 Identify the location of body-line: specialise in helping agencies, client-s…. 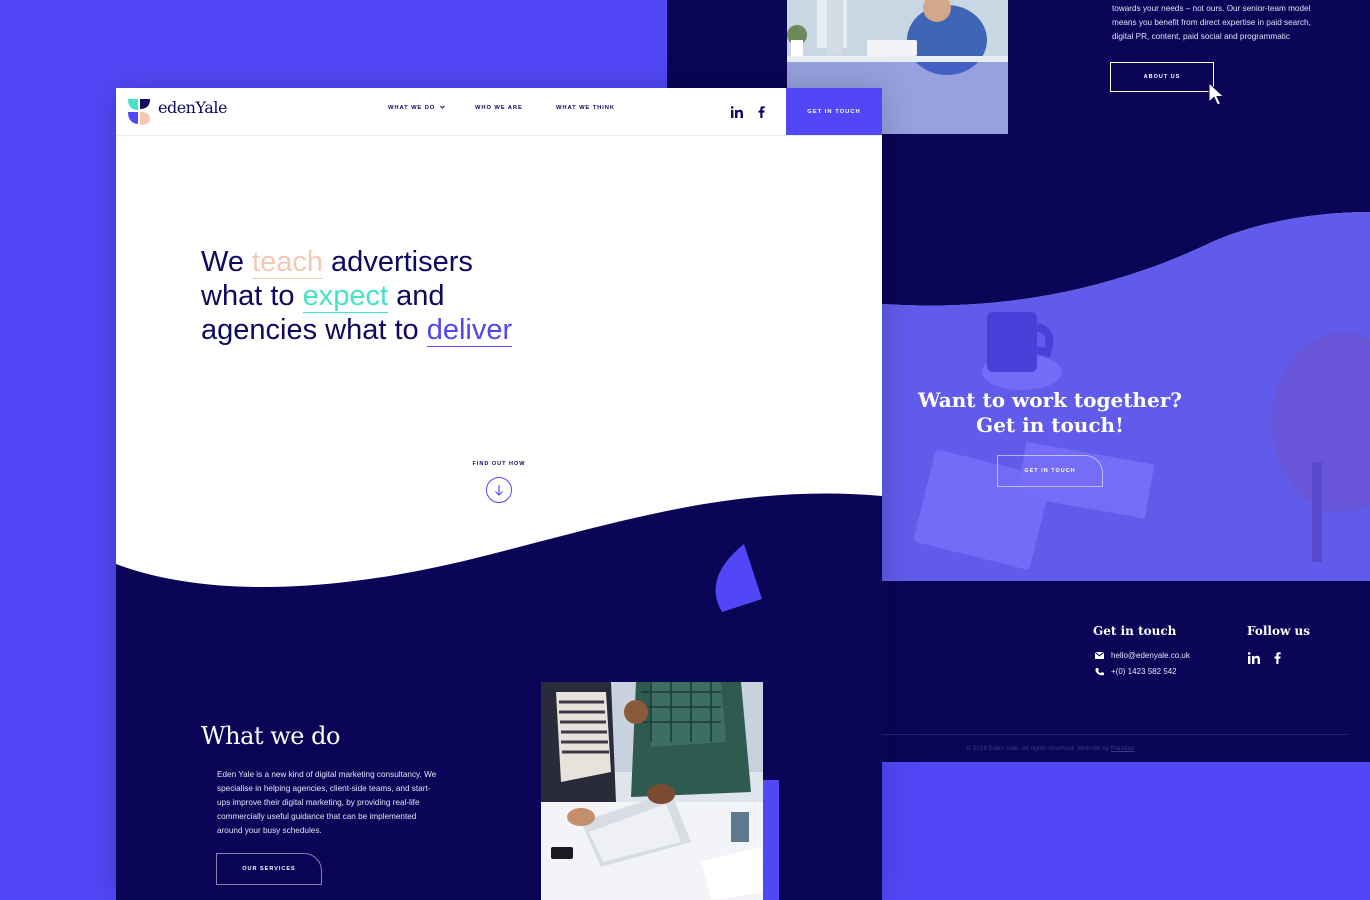
(324, 788).